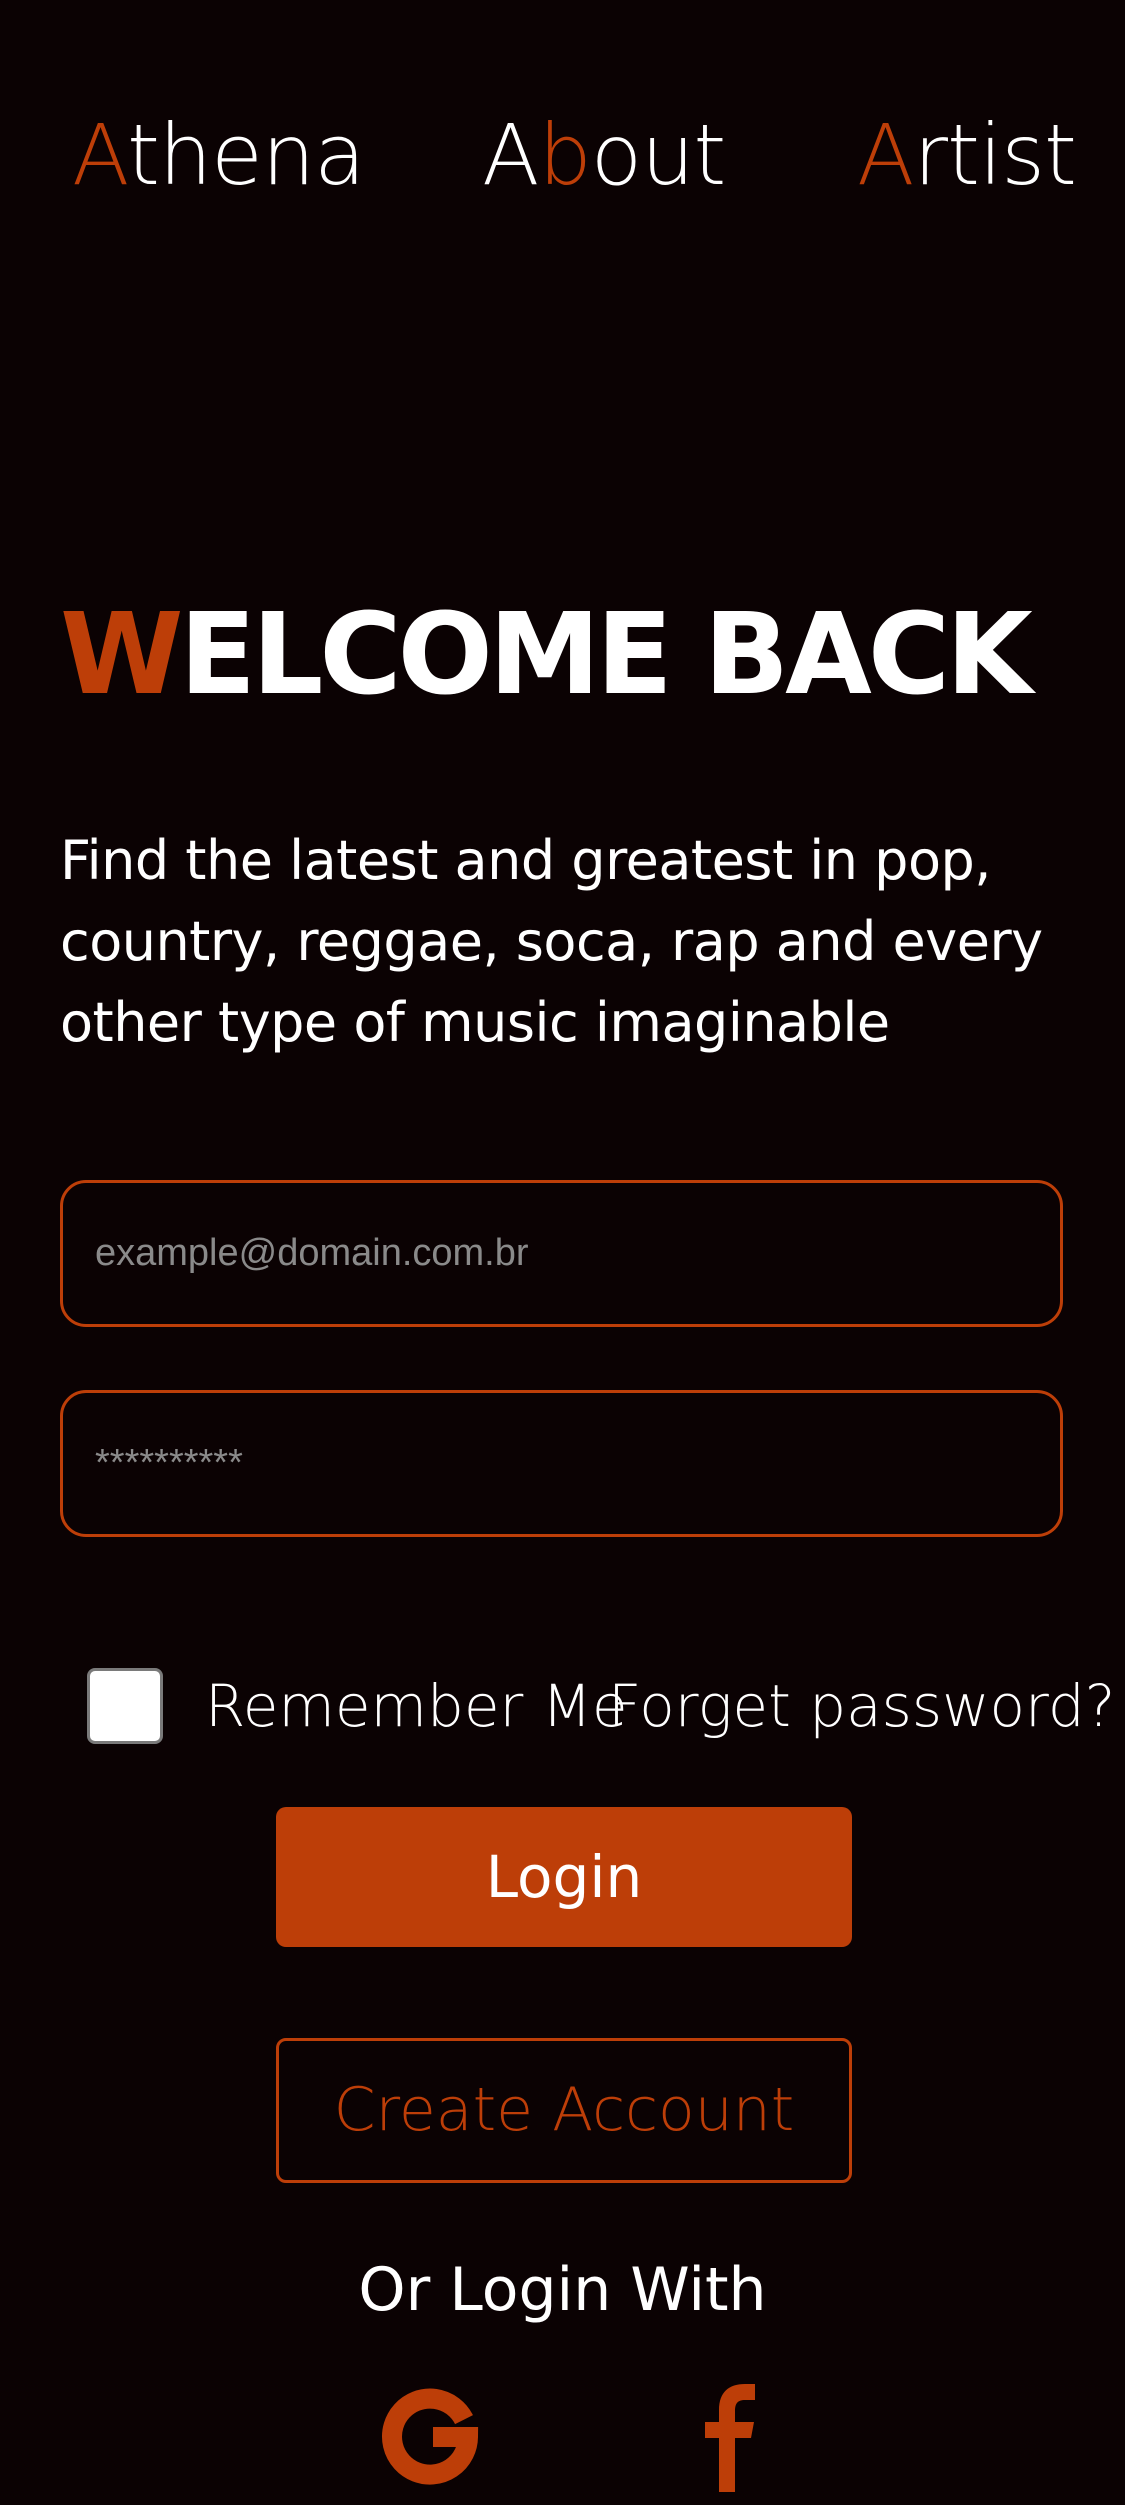  Describe the element at coordinates (606, 655) in the screenshot. I see `page-title-rest: ELCOME BACK` at that location.